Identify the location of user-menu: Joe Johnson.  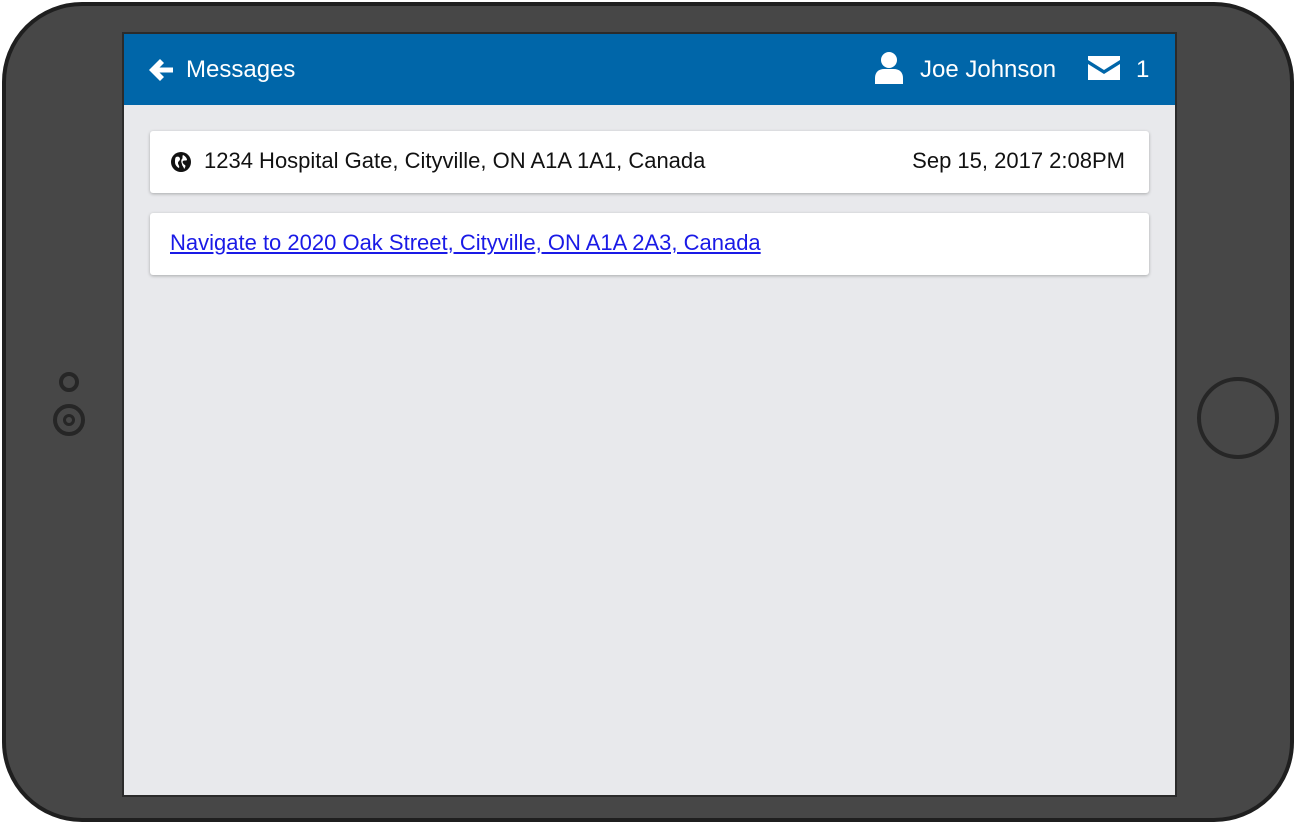
(965, 70).